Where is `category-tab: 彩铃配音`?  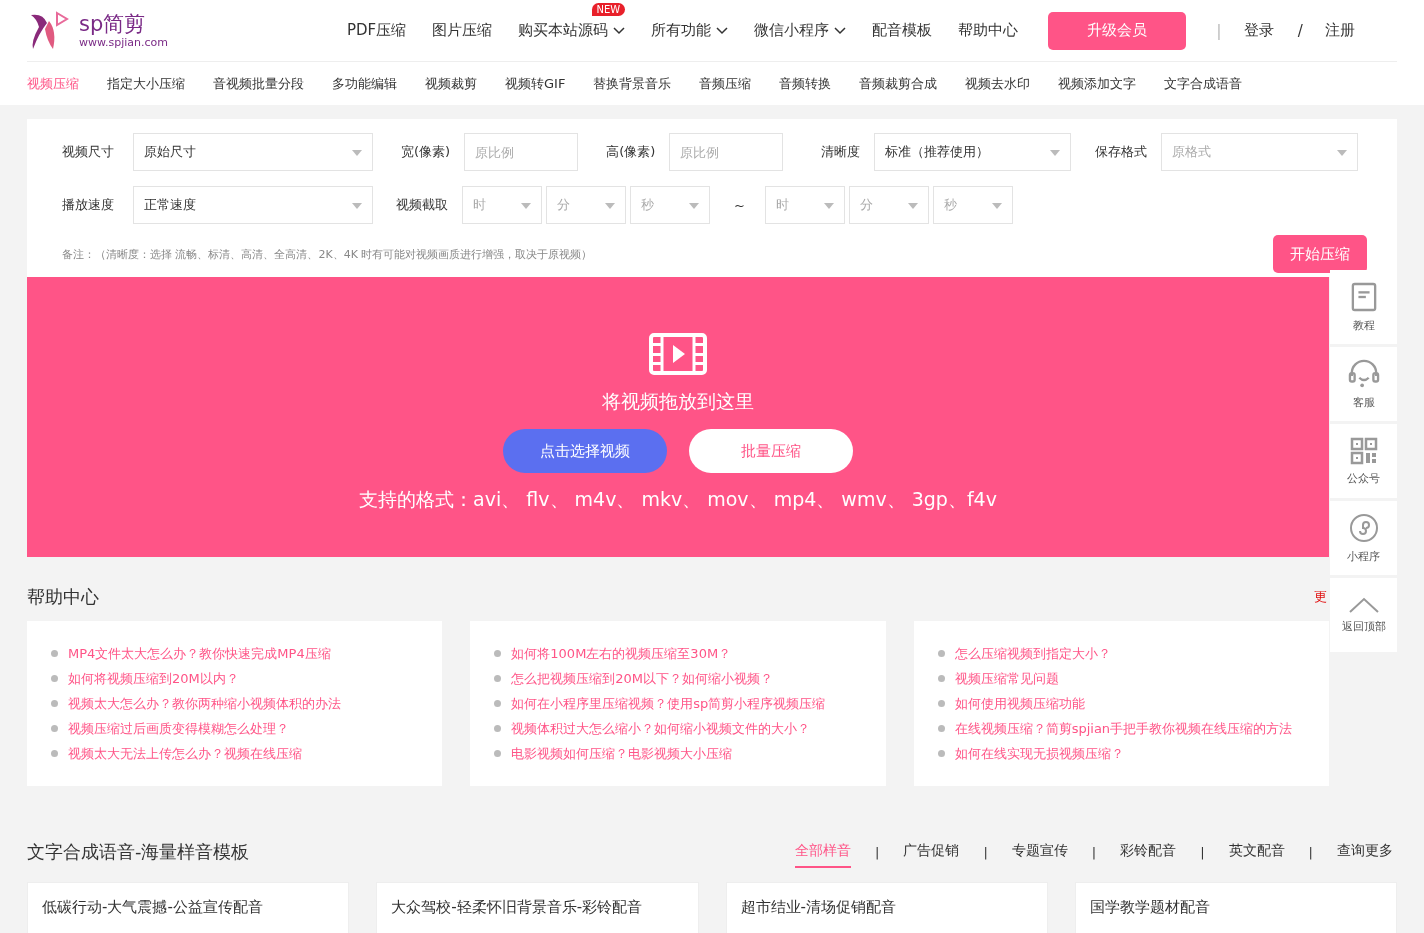
category-tab: 彩铃配音 is located at coordinates (1148, 852).